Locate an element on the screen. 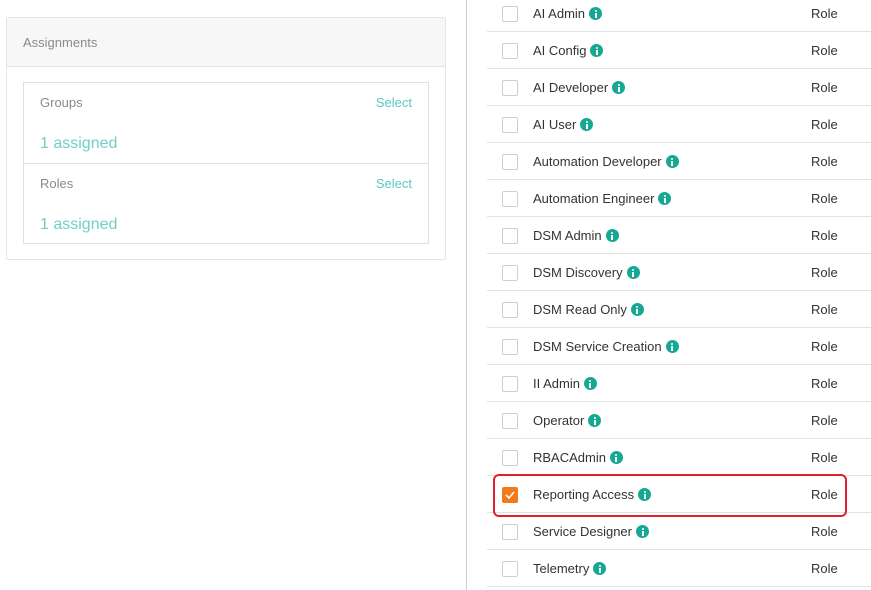 The width and height of the screenshot is (871, 590). role-name-text: AI User is located at coordinates (555, 124).